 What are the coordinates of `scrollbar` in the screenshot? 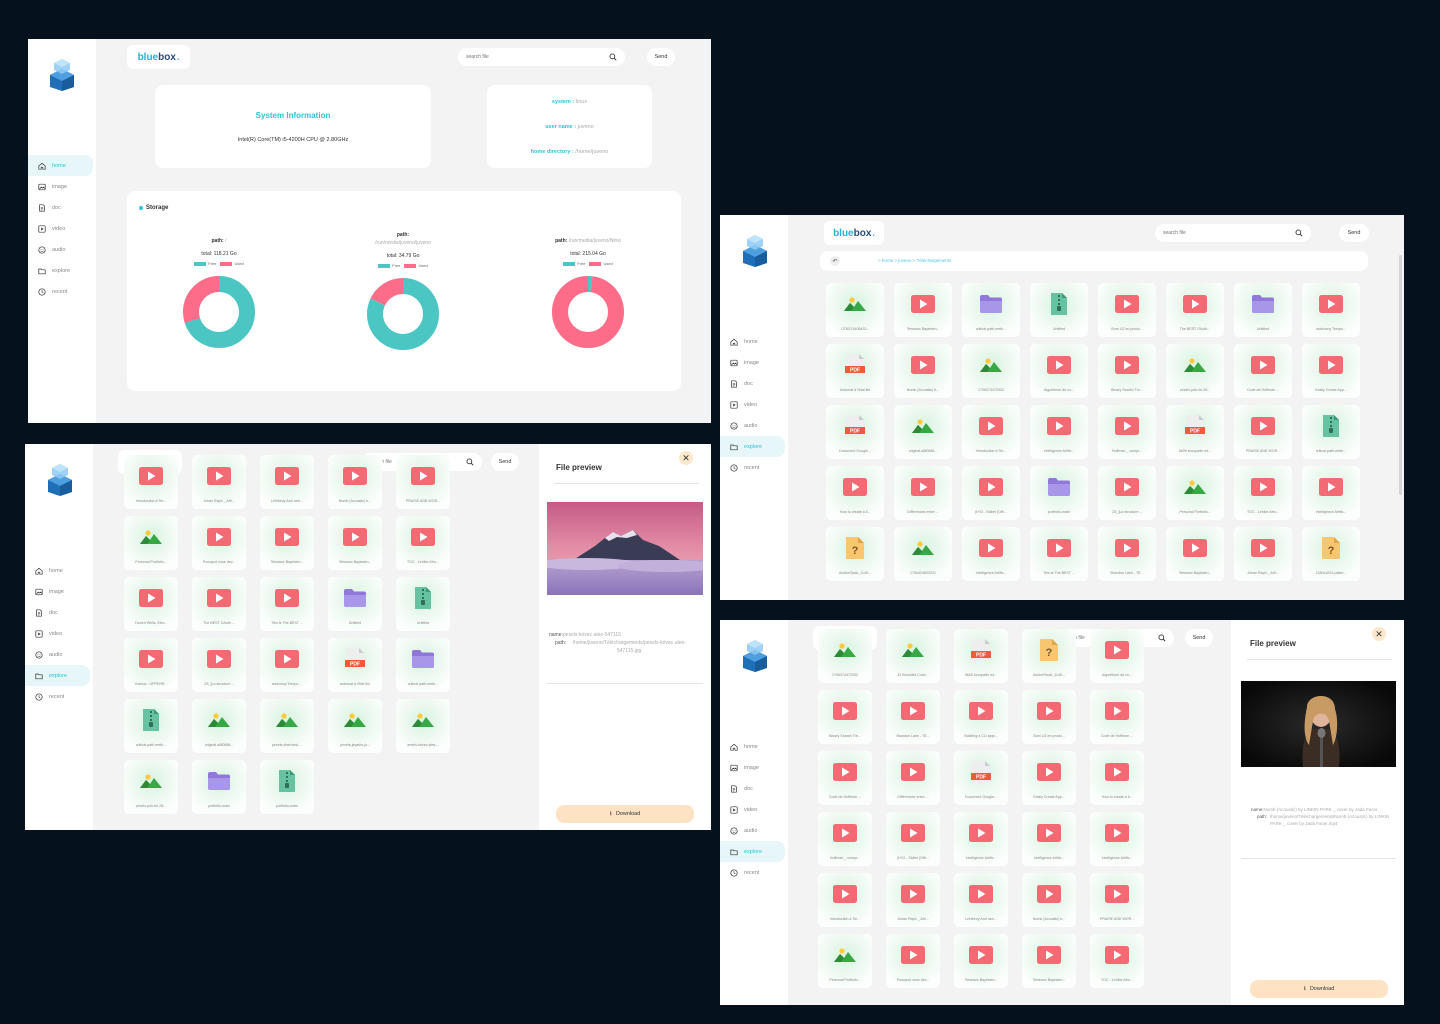 It's located at (1400, 375).